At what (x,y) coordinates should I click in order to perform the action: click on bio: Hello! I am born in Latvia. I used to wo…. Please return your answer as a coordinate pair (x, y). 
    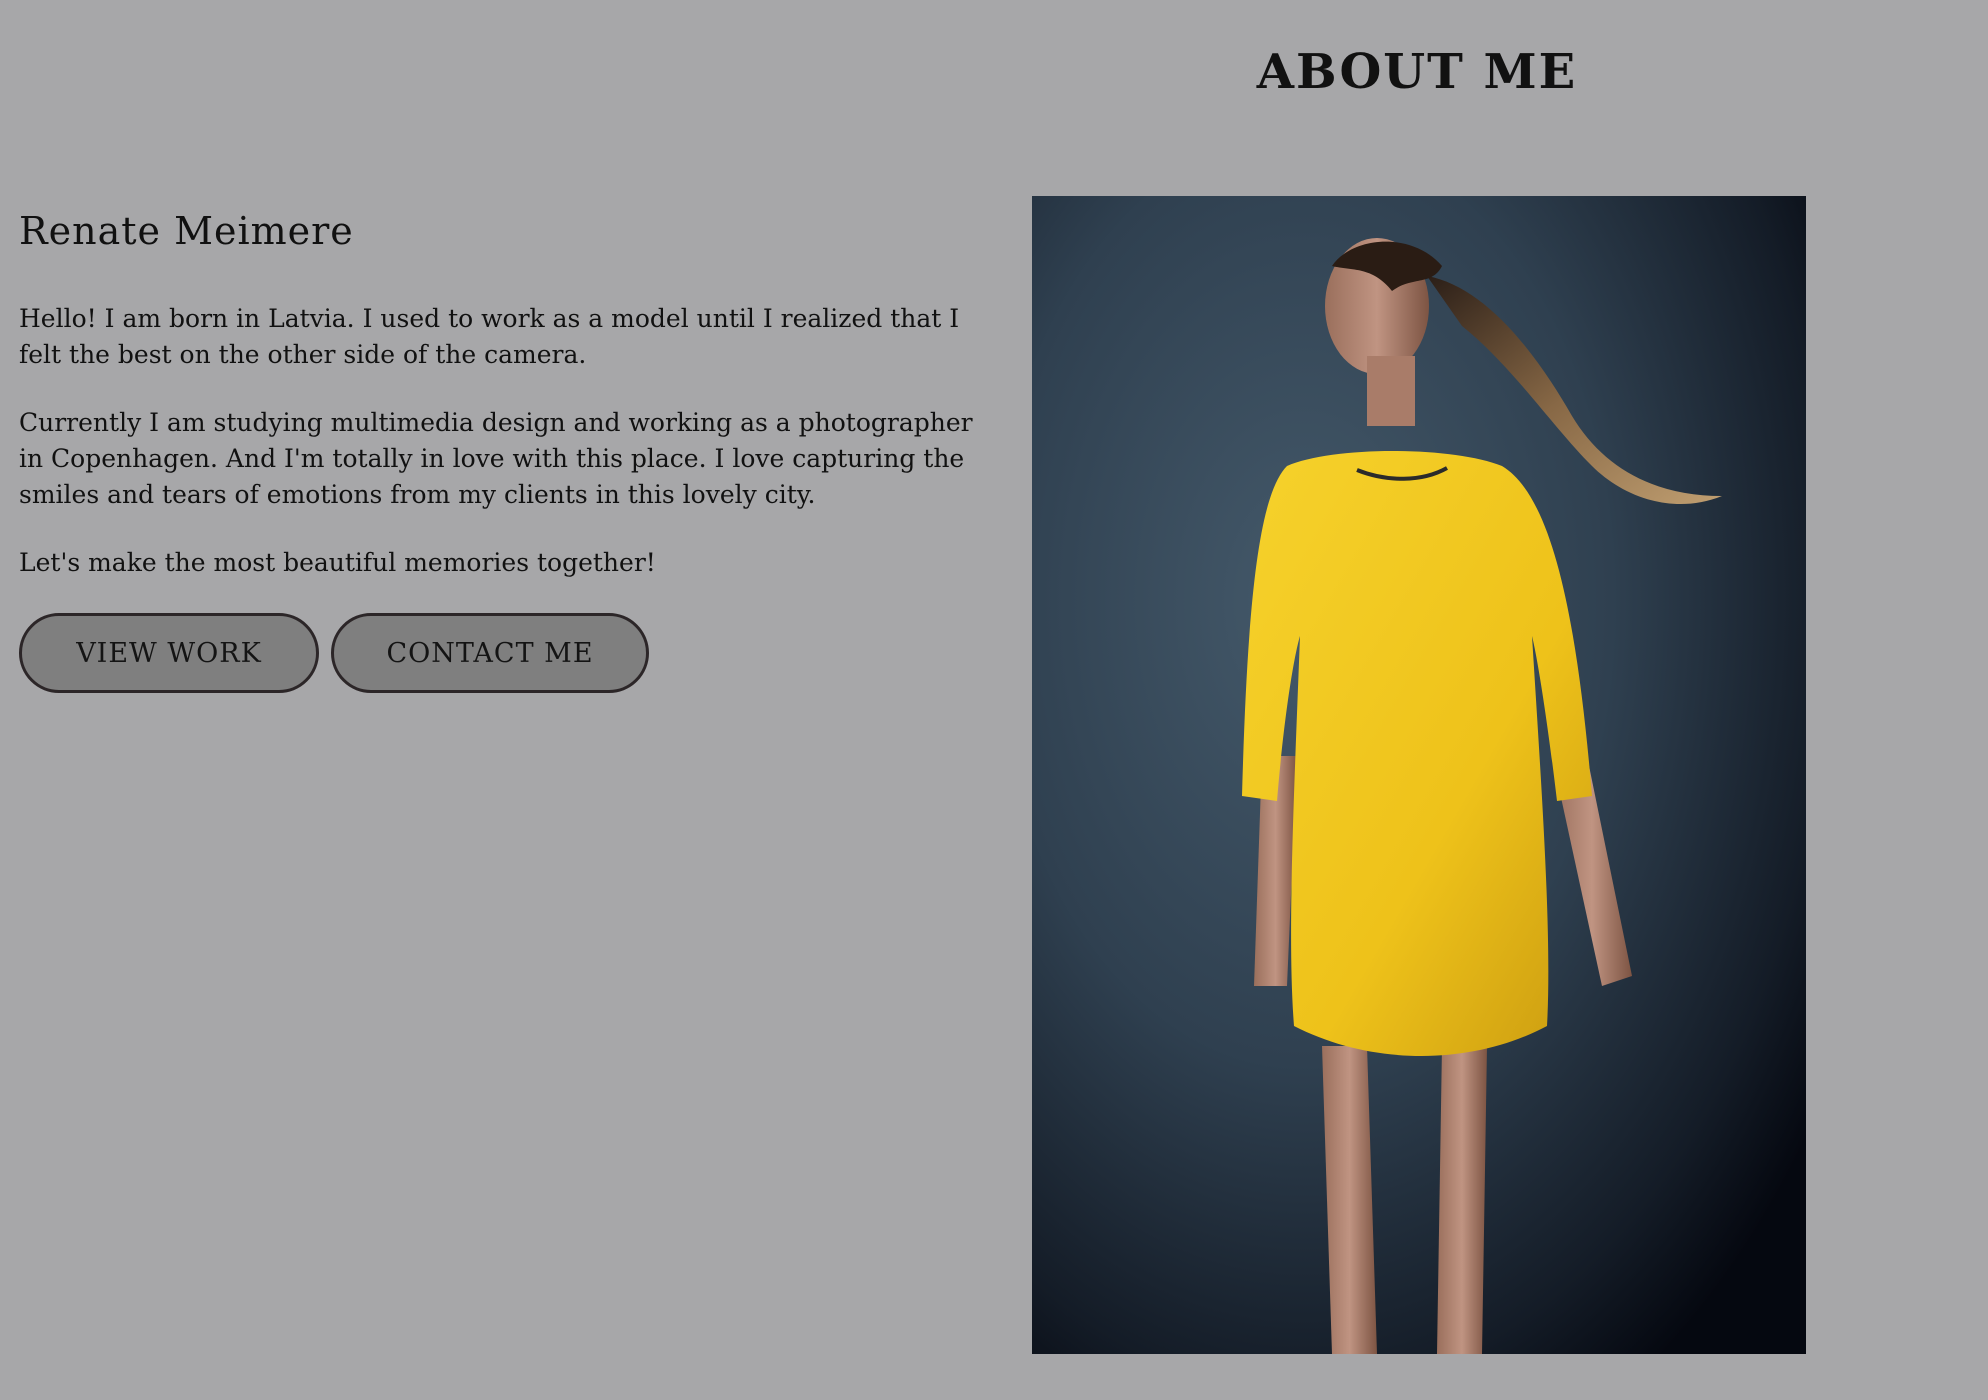
    Looking at the image, I should click on (496, 441).